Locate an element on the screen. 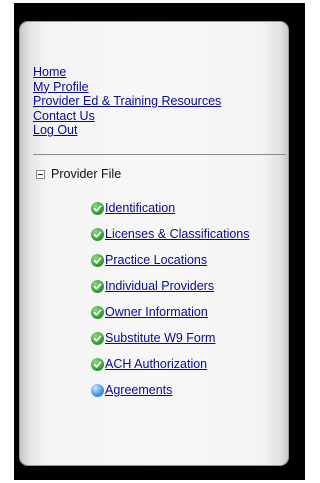 The image size is (320, 483). tree-item-licenses-classifications: Licenses & Classifications is located at coordinates (170, 234).